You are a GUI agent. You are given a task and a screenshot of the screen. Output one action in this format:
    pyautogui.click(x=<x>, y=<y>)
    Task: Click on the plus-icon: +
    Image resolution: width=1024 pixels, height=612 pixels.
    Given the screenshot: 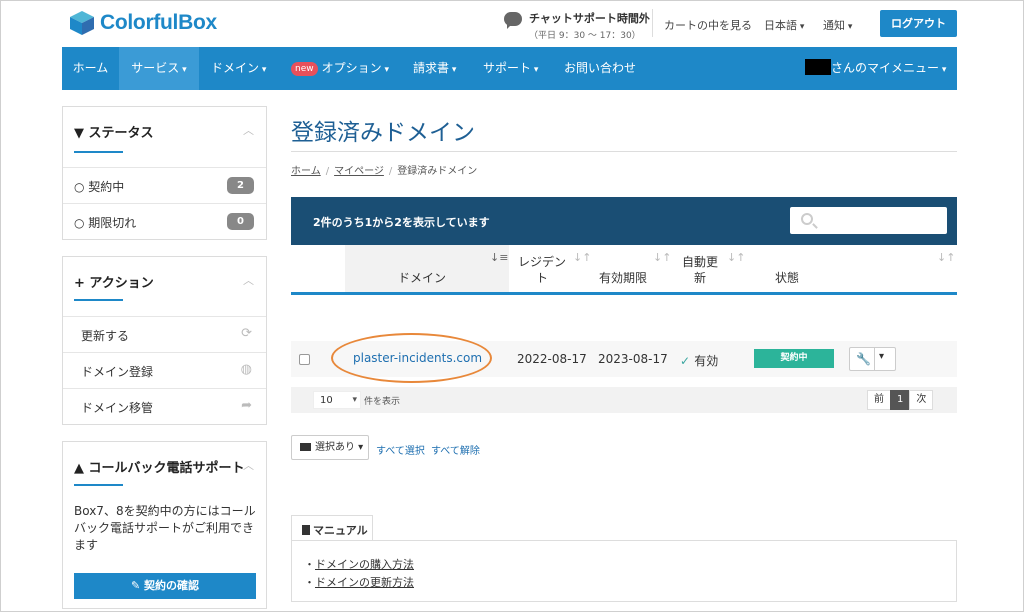 What is the action you would take?
    pyautogui.click(x=82, y=283)
    